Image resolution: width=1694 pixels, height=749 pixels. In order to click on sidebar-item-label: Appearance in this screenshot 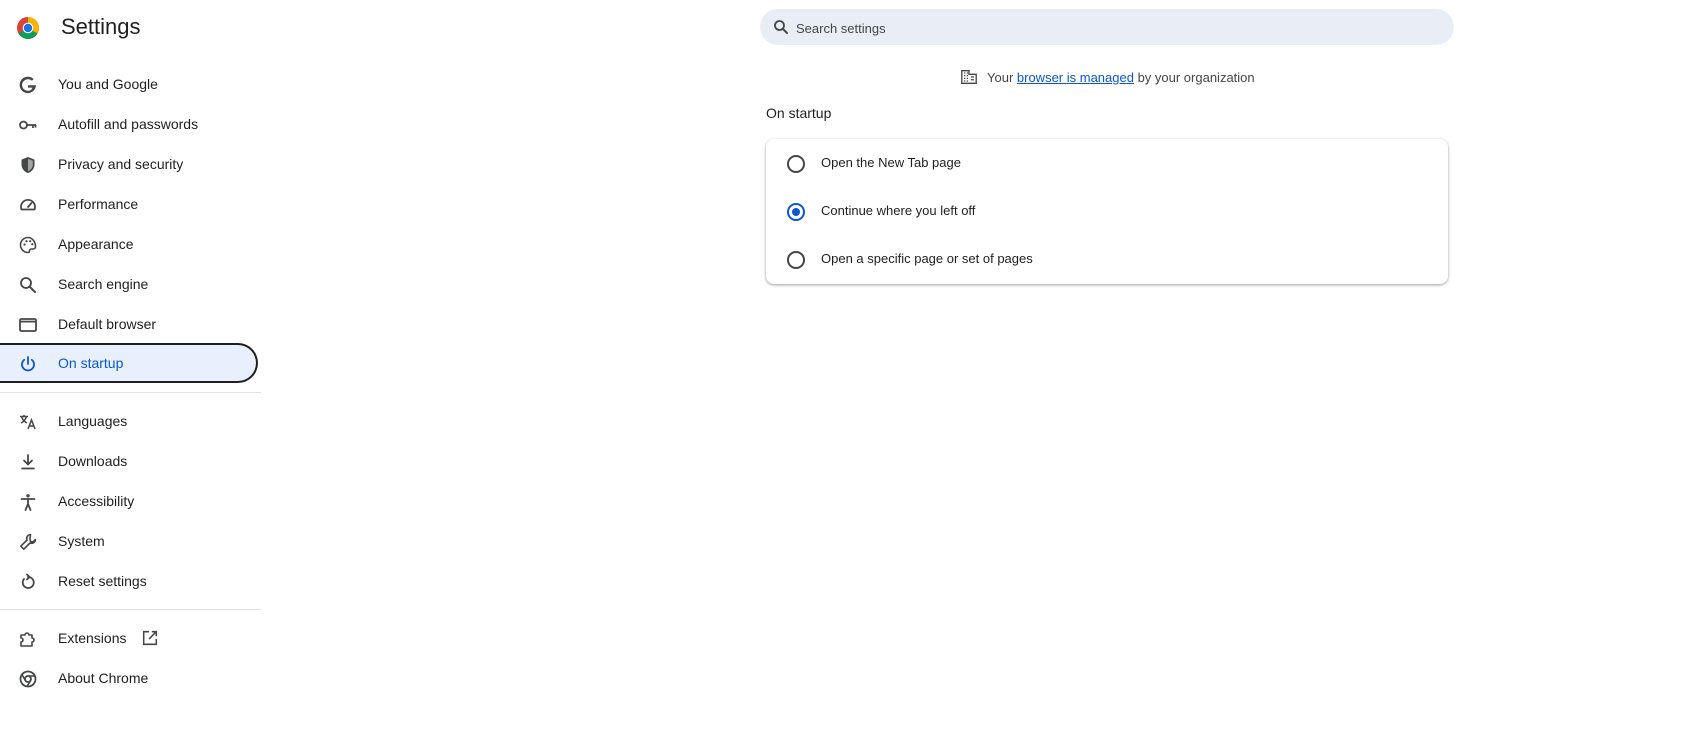, I will do `click(96, 244)`.